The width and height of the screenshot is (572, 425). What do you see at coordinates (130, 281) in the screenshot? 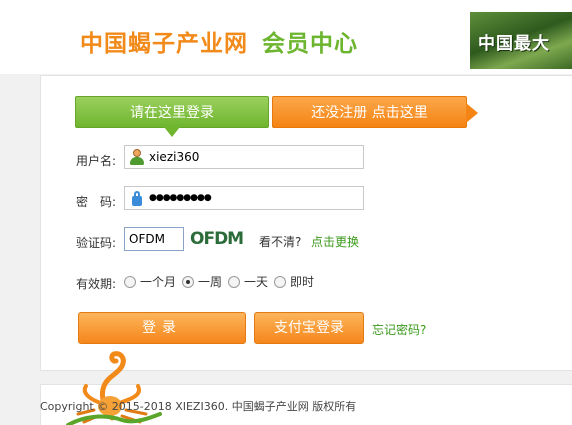
I see `radio-month` at bounding box center [130, 281].